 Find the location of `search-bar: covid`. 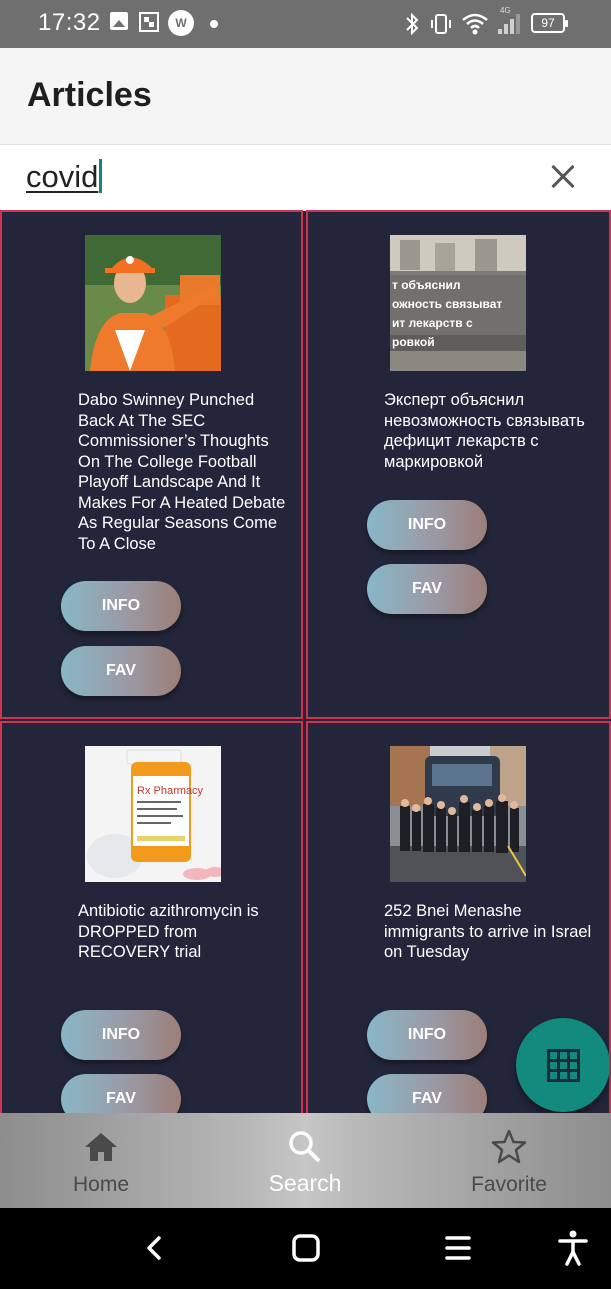

search-bar: covid is located at coordinates (305, 177).